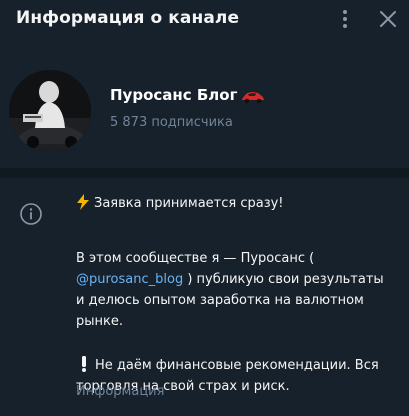 The width and height of the screenshot is (409, 416). I want to click on subscriber-count: 5 873 подписчика, so click(171, 122).